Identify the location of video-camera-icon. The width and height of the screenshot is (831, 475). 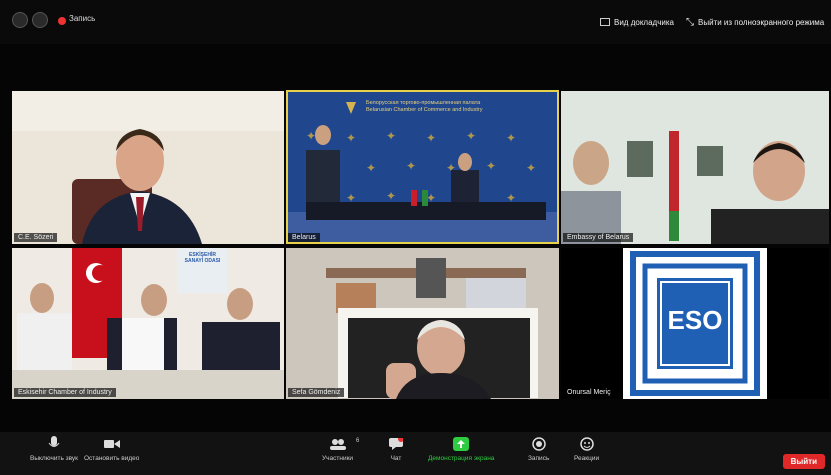
(111, 444).